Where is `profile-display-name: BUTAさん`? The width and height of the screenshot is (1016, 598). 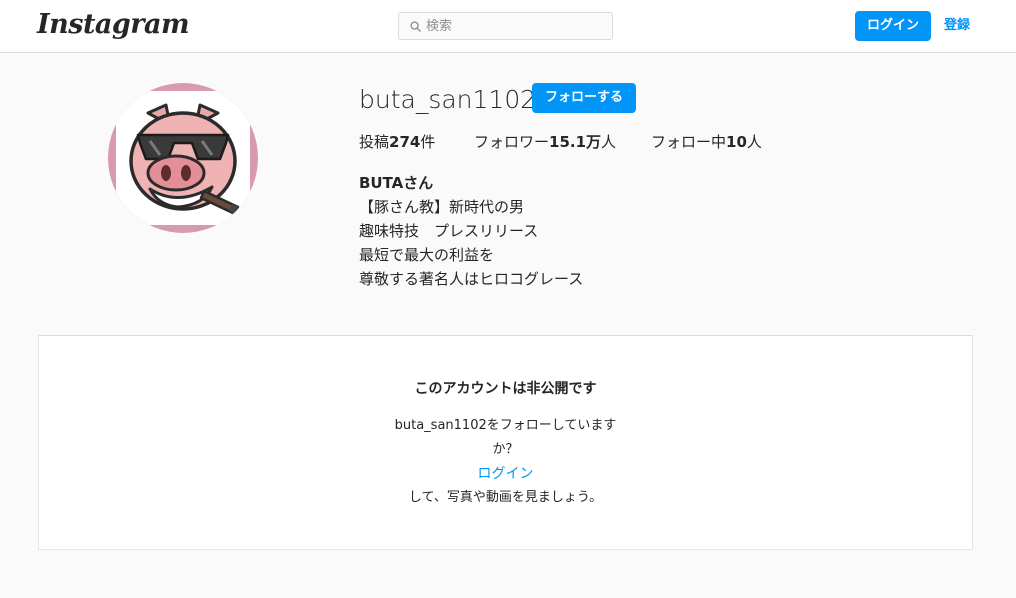
profile-display-name: BUTAさん is located at coordinates (396, 183).